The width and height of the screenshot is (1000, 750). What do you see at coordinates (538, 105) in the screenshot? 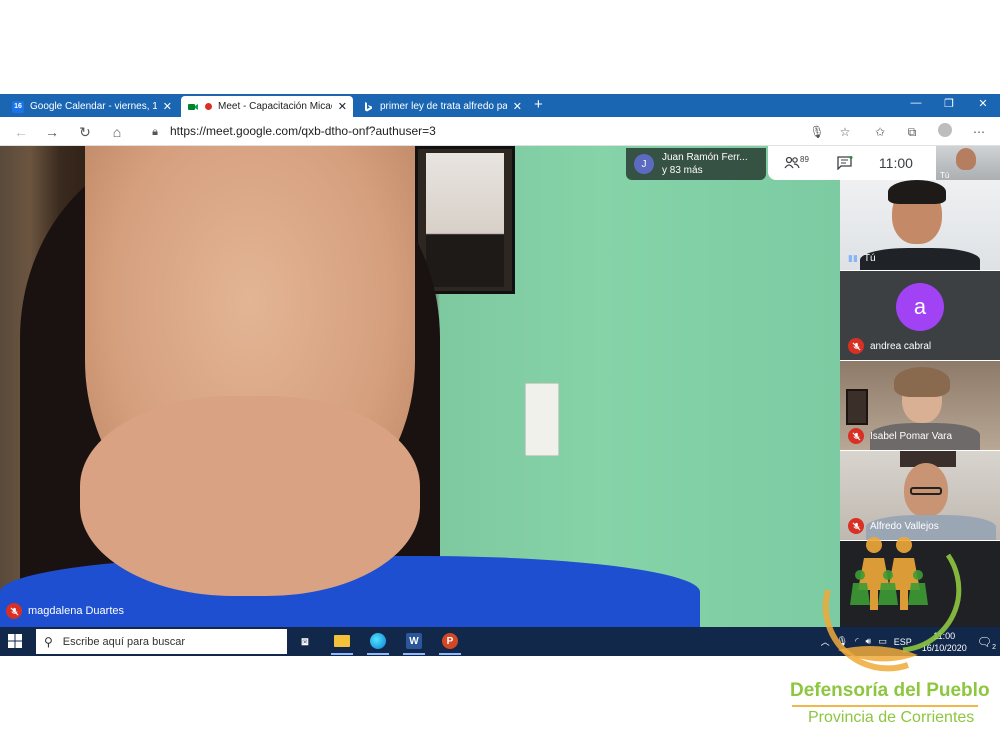
I see `new-tab-button: +` at bounding box center [538, 105].